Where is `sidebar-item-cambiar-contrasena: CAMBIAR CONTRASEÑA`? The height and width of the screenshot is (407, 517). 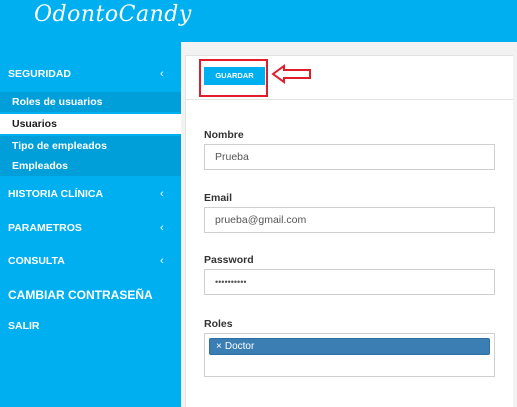
sidebar-item-cambiar-contrasena: CAMBIAR CONTRASEÑA is located at coordinates (90, 295).